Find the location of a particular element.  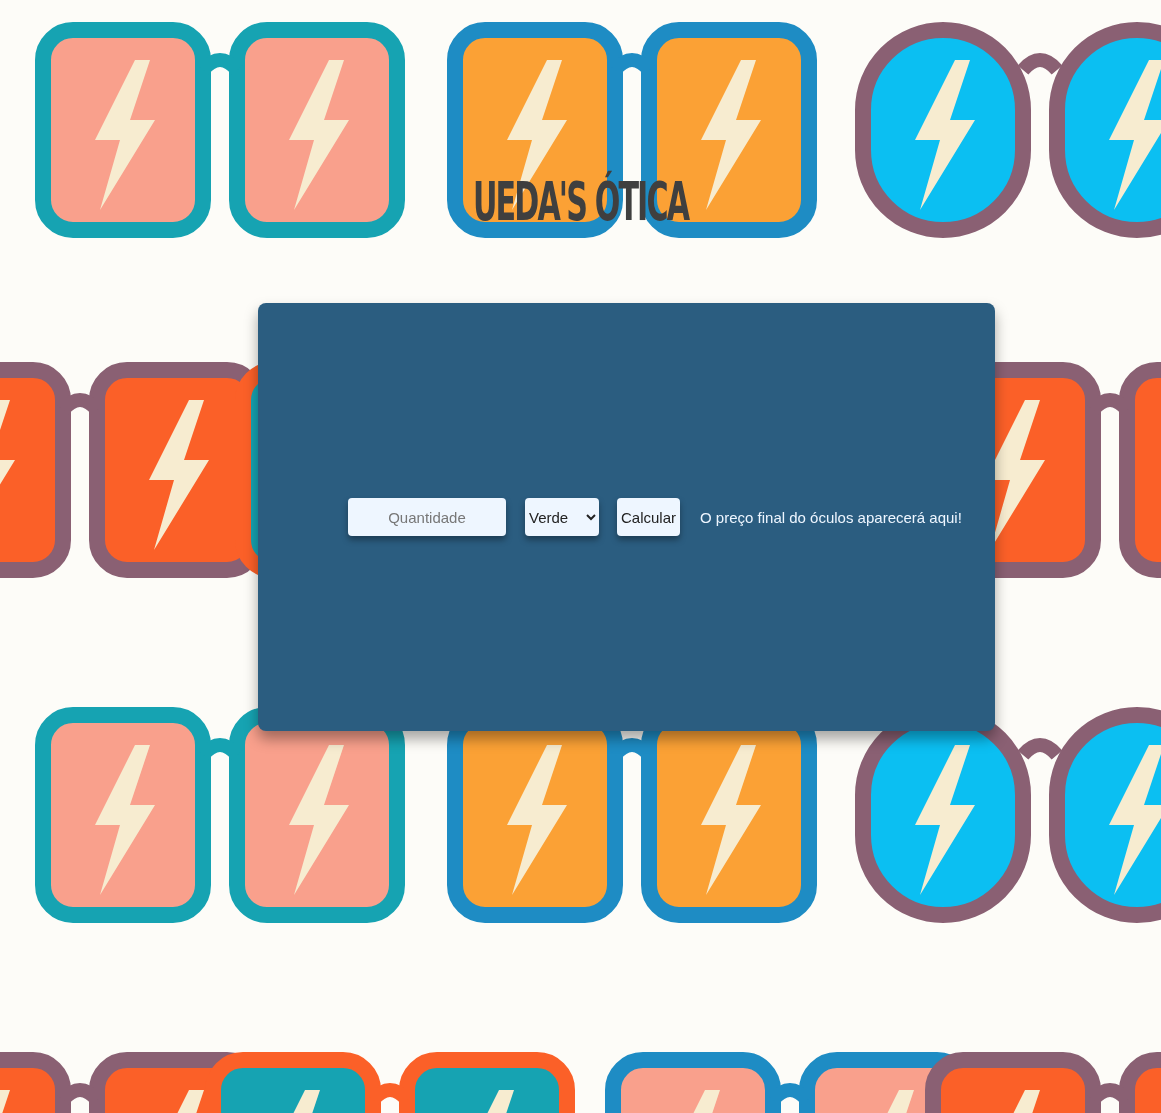

page-title: UEDA'S ÓTICA is located at coordinates (580, 202).